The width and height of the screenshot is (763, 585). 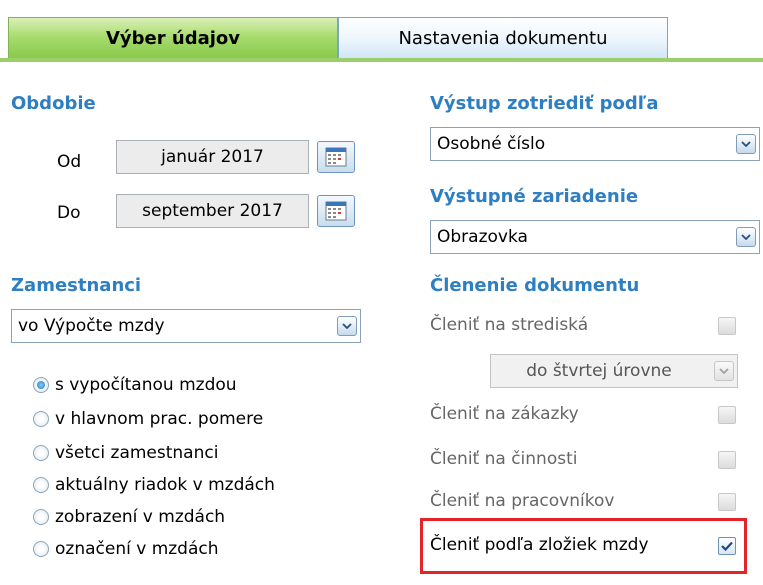 I want to click on od-date-value: január 2017, so click(x=212, y=157).